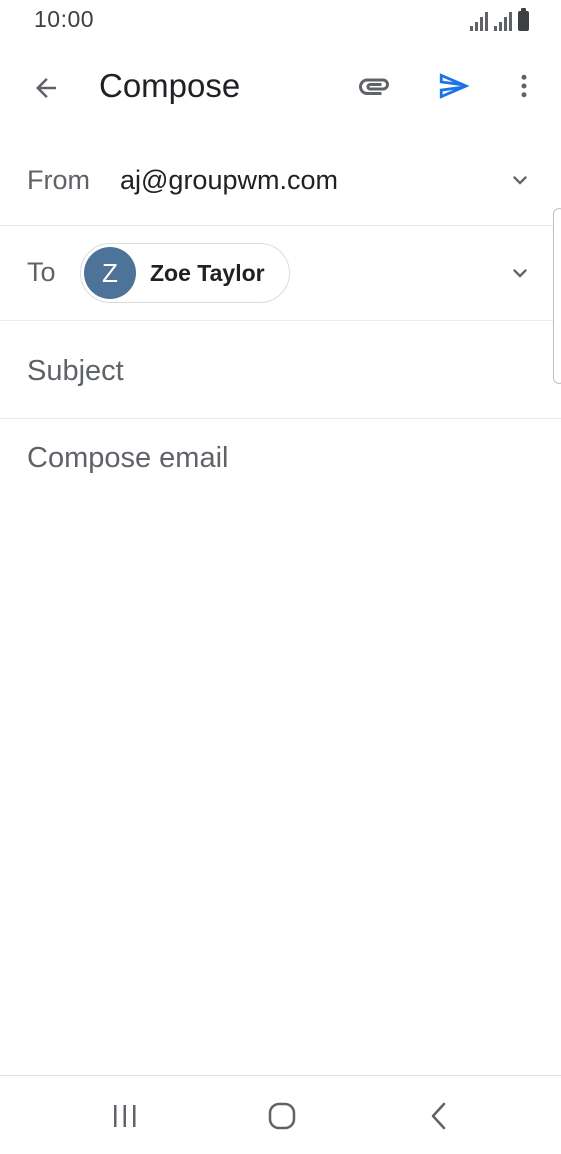 This screenshot has width=561, height=1154. What do you see at coordinates (280, 87) in the screenshot?
I see `app-bar: Compose` at bounding box center [280, 87].